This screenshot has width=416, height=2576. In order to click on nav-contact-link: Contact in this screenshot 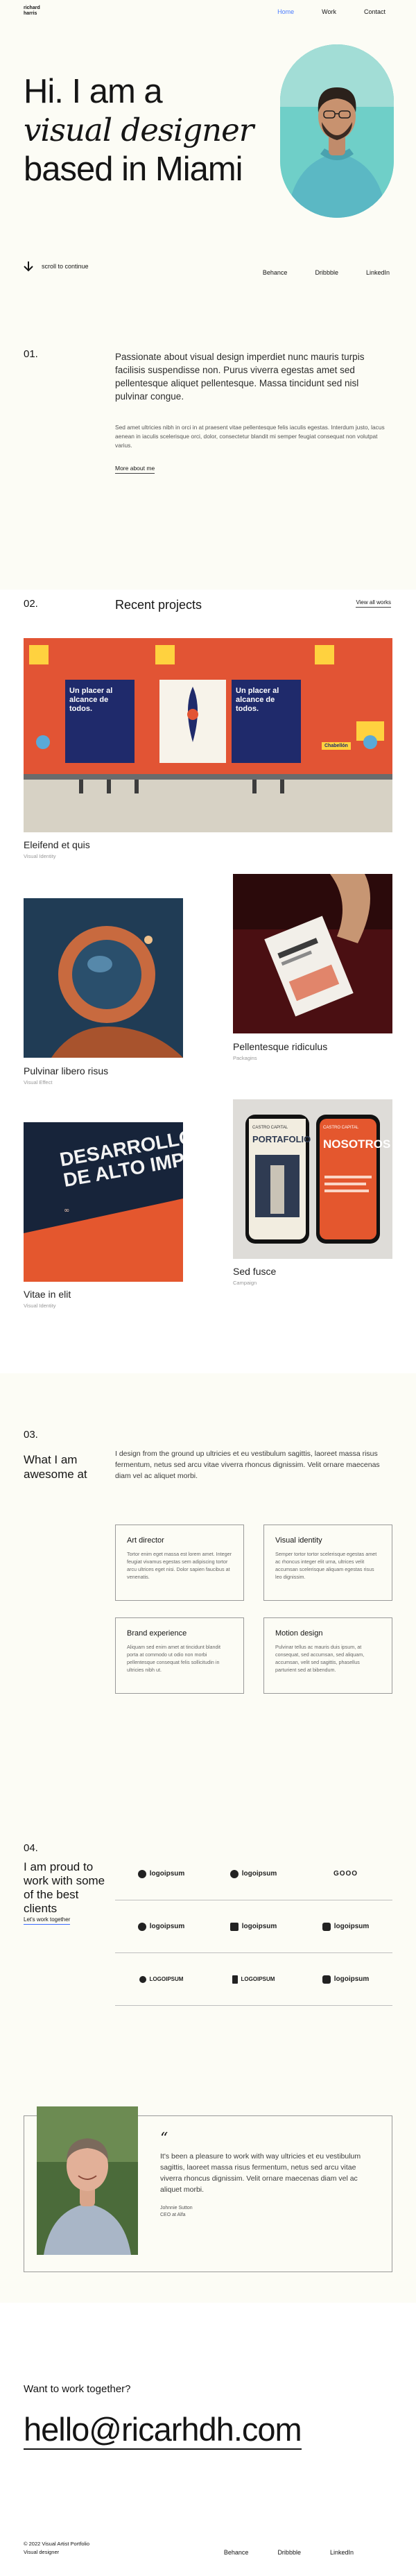, I will do `click(374, 11)`.